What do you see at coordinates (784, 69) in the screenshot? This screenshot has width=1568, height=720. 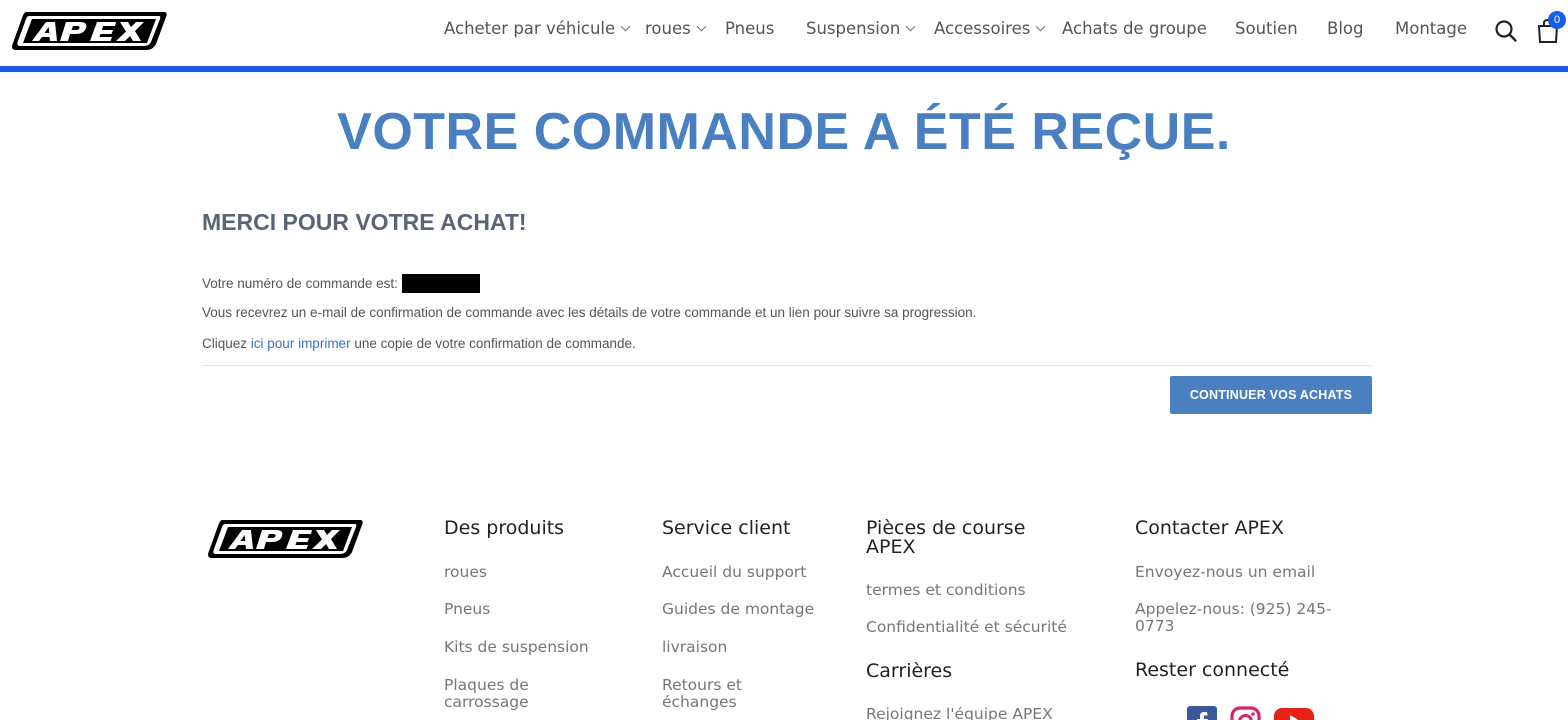 I see `header-accent-bar` at bounding box center [784, 69].